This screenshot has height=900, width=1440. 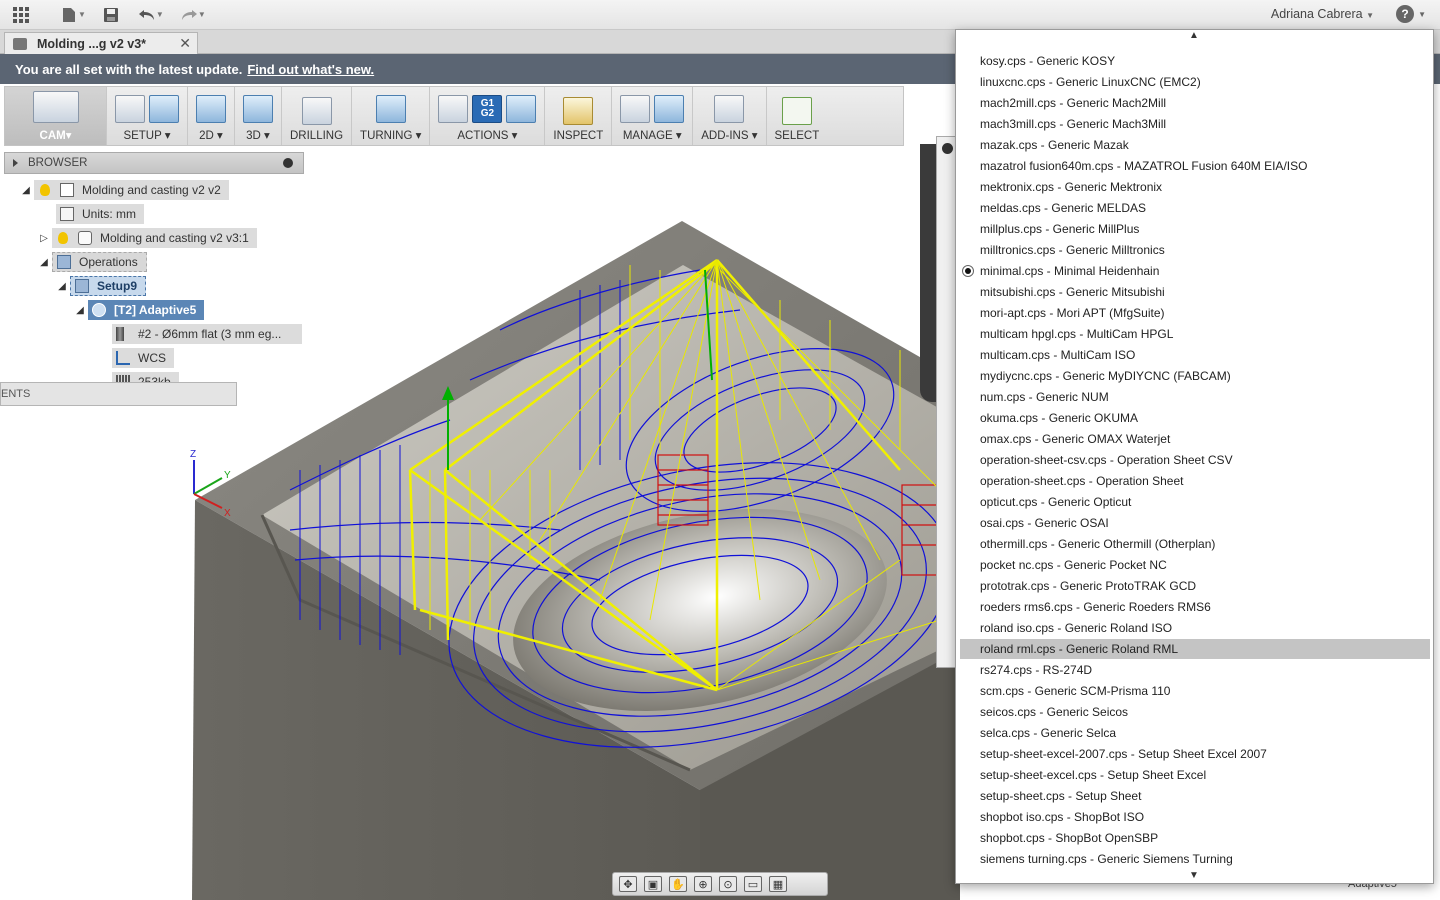 I want to click on redo-menu-chevron-icon: ▼, so click(x=202, y=14).